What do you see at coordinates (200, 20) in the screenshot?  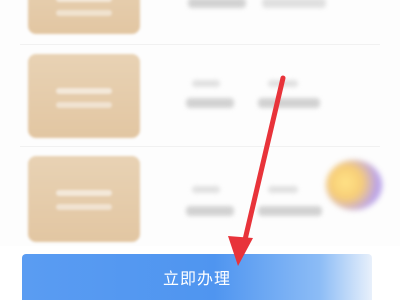 I see `list-item` at bounding box center [200, 20].